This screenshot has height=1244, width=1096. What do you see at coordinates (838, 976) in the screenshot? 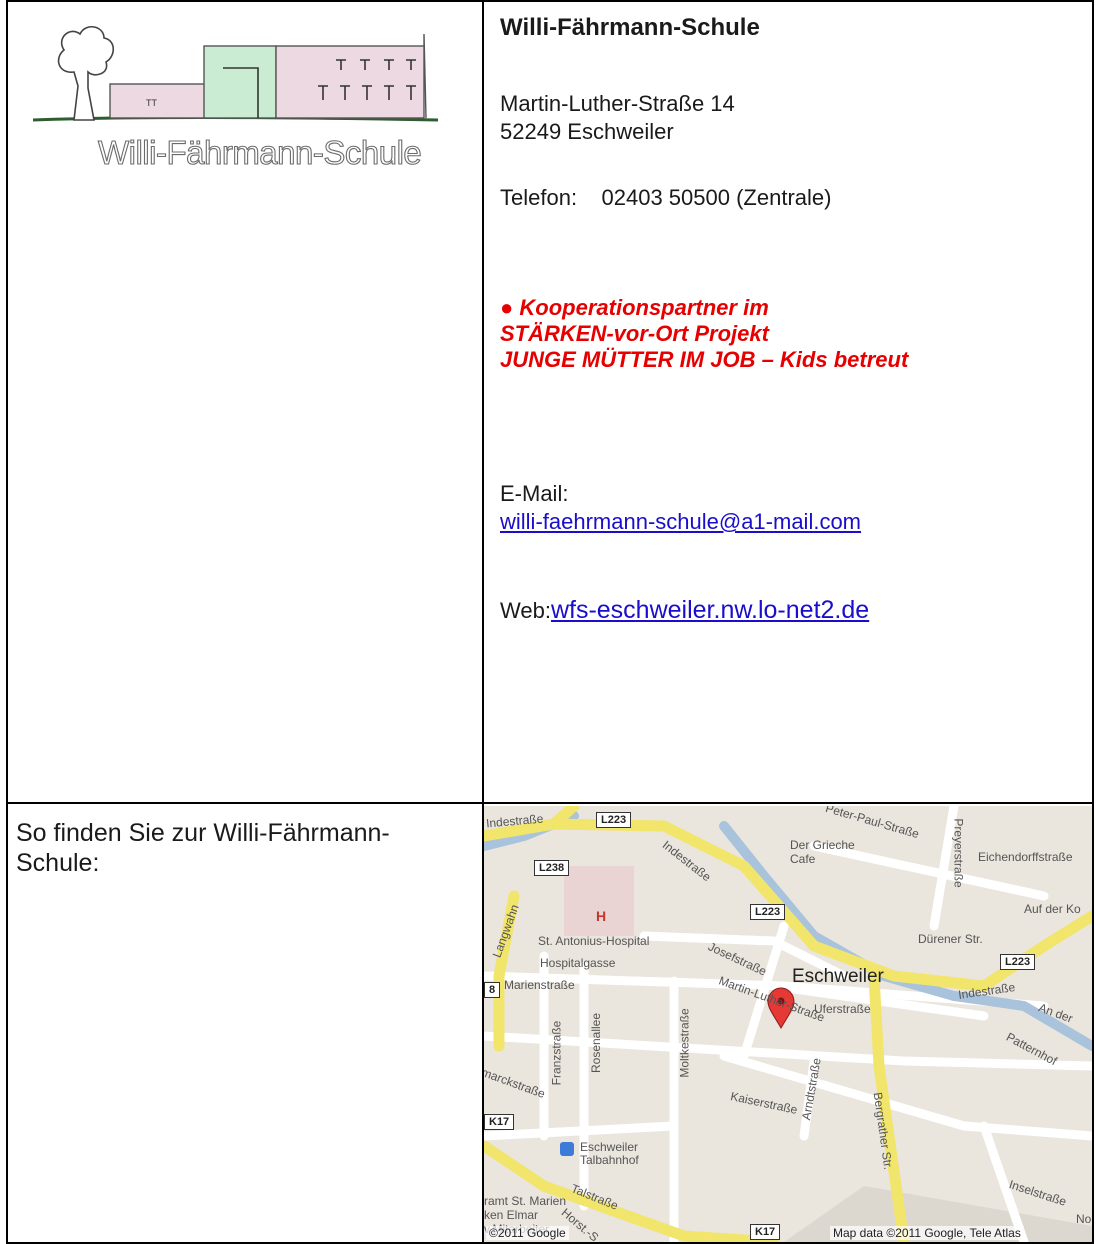
I see `map-city-label: Eschweiler` at bounding box center [838, 976].